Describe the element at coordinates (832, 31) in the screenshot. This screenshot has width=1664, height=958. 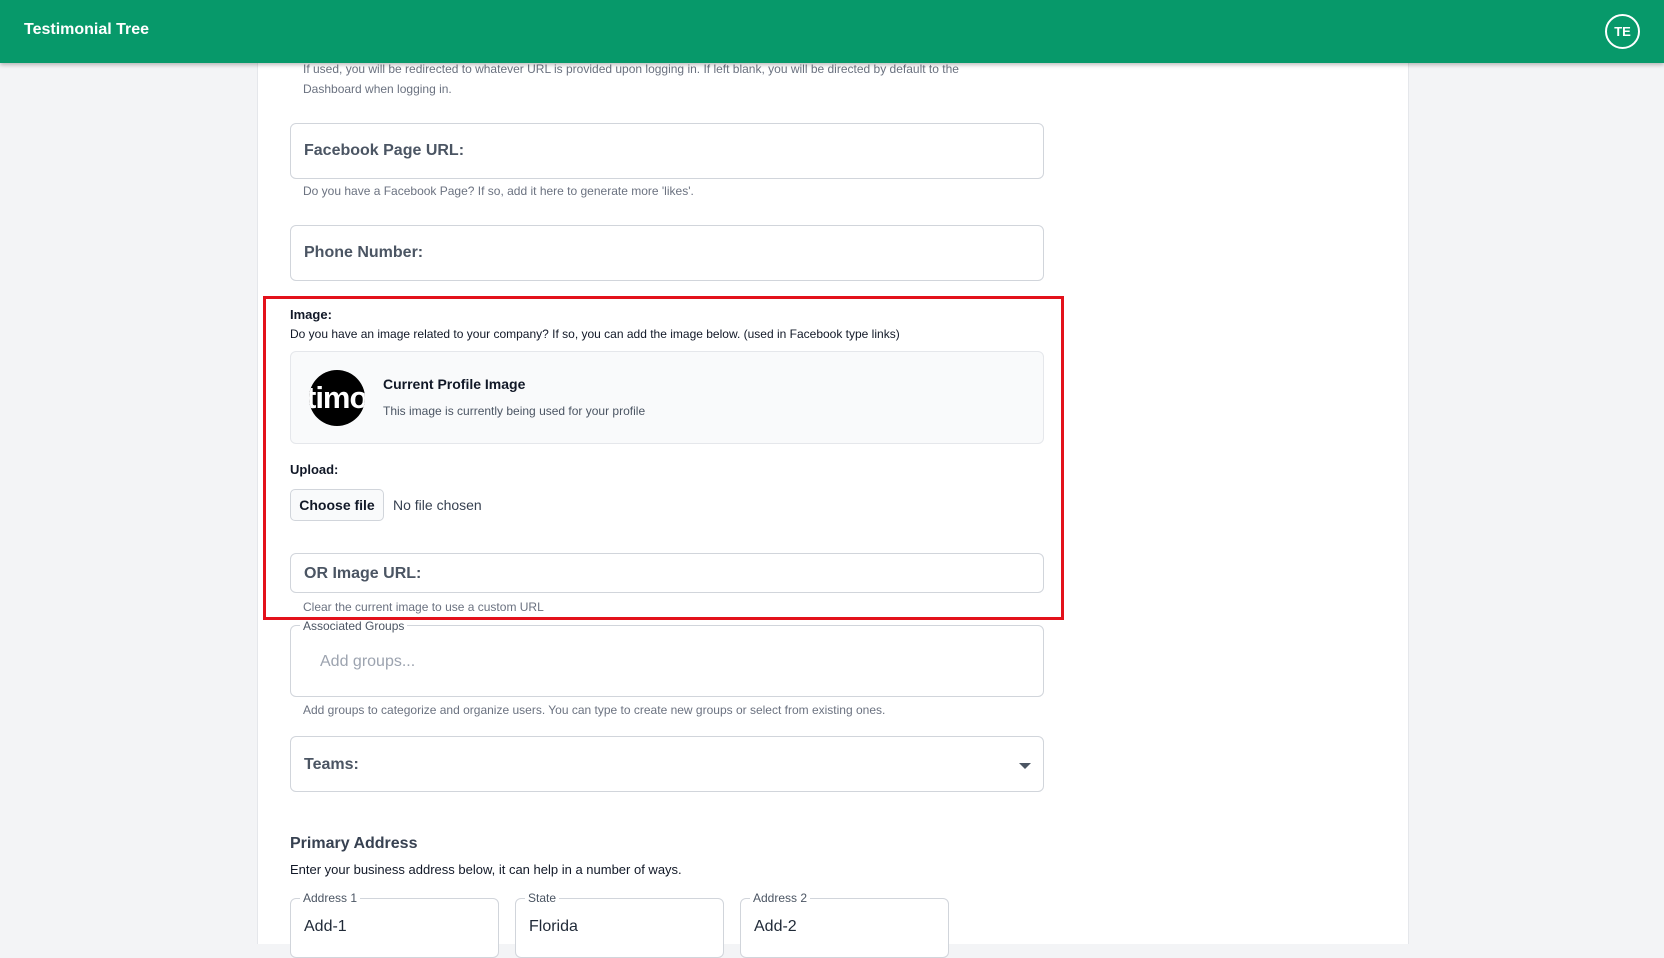
I see `top-navigation-bar: Testimonial Tree TE` at that location.